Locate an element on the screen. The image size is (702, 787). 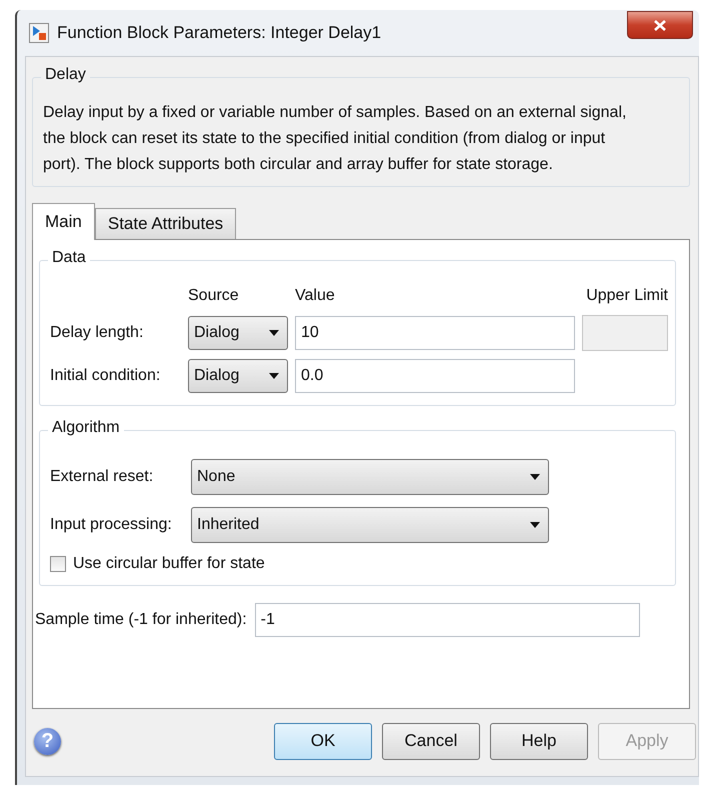
description-text: Delay input by a fixed or variable number of samples. Based on an external signal, the block can reset its state to the specified initial condition (from dialog or input port). The block supports both circular and array buffer for state storage. is located at coordinates (335, 139).